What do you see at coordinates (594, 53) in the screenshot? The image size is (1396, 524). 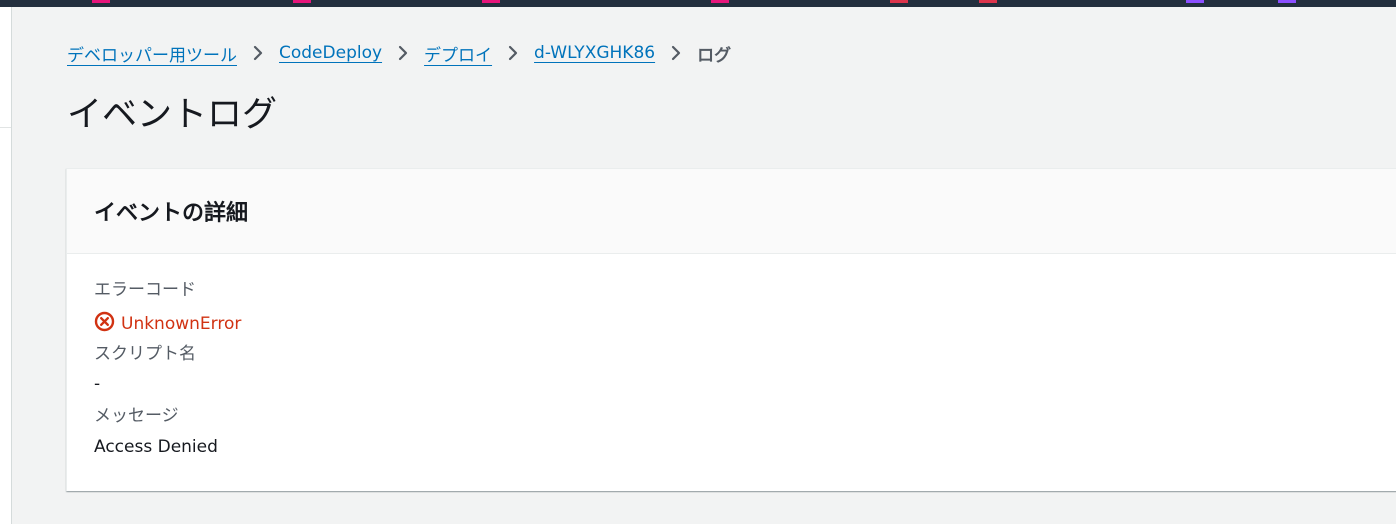 I see `breadcrumb-deployment-id: d-WLYXGHK86` at bounding box center [594, 53].